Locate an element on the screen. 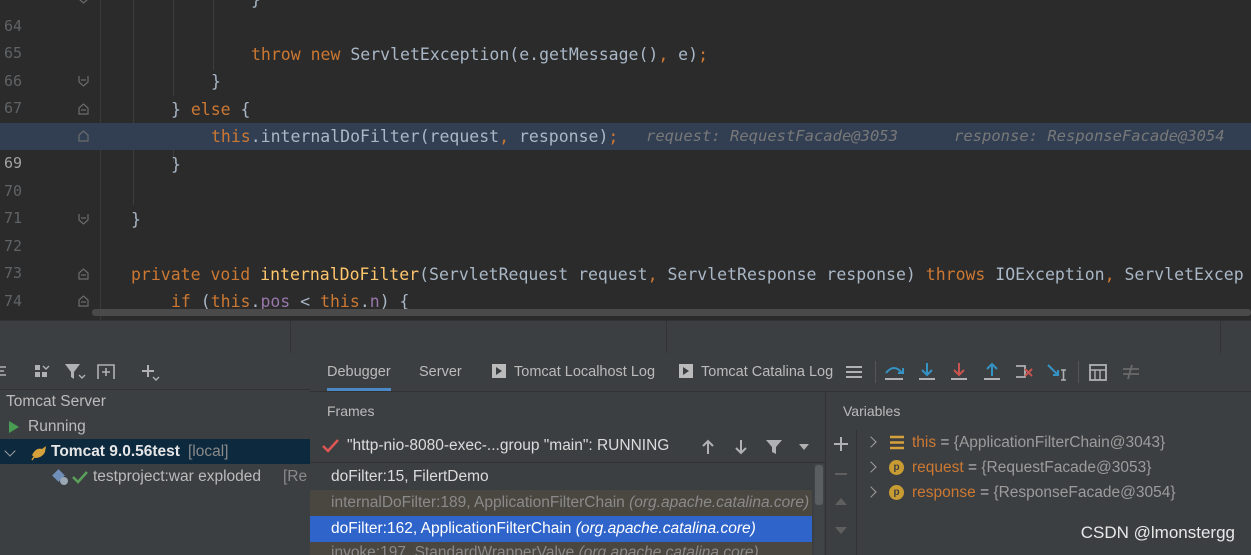  group-by-icon is located at coordinates (42, 371).